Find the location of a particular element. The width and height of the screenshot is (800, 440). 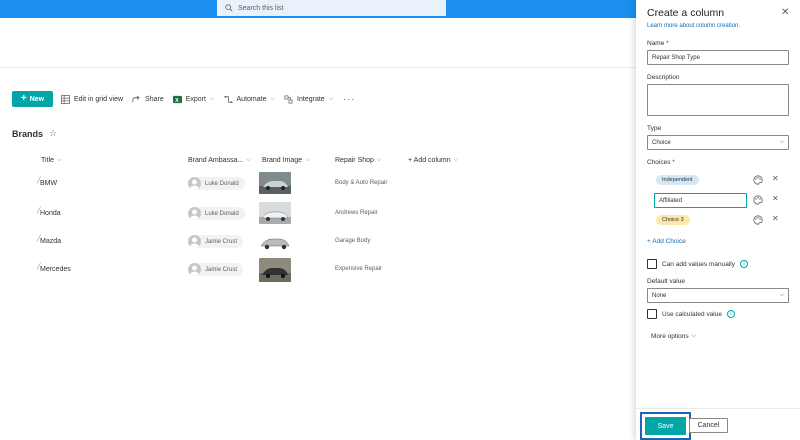

edit-grid-button: Edit in grid view is located at coordinates (92, 99).